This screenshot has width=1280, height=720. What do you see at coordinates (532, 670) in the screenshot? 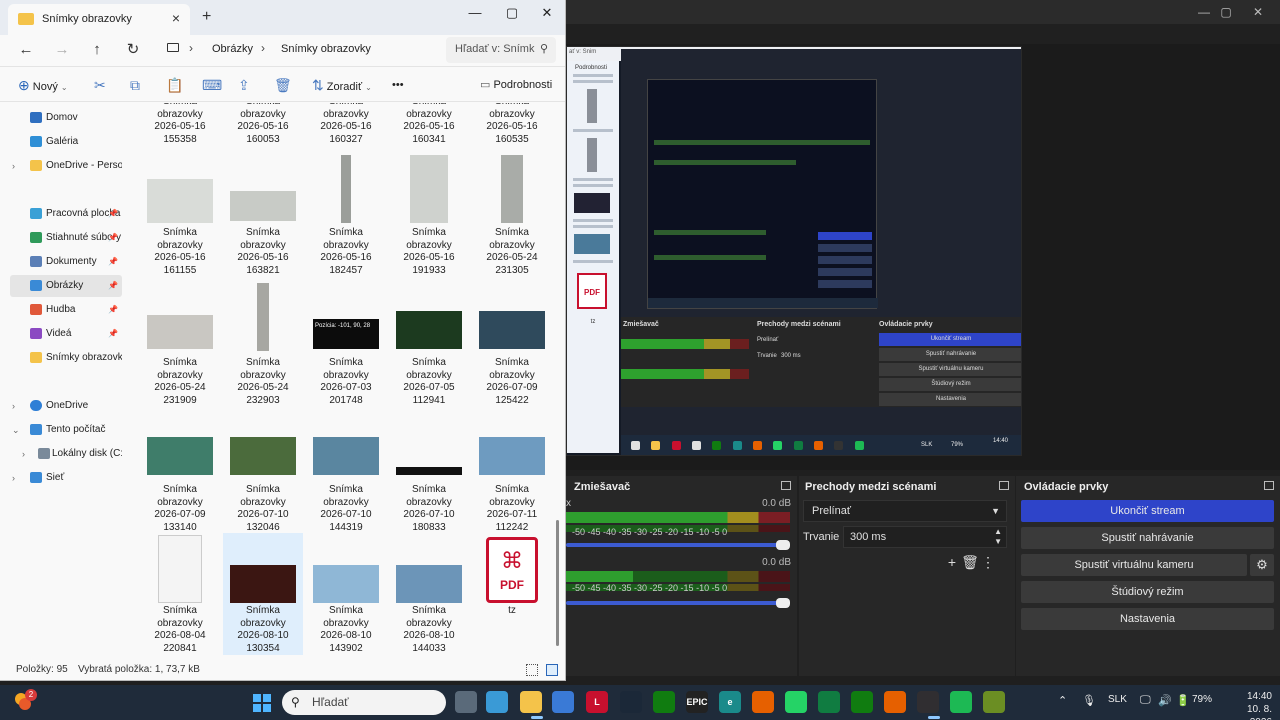
I see `details-view-icon` at bounding box center [532, 670].